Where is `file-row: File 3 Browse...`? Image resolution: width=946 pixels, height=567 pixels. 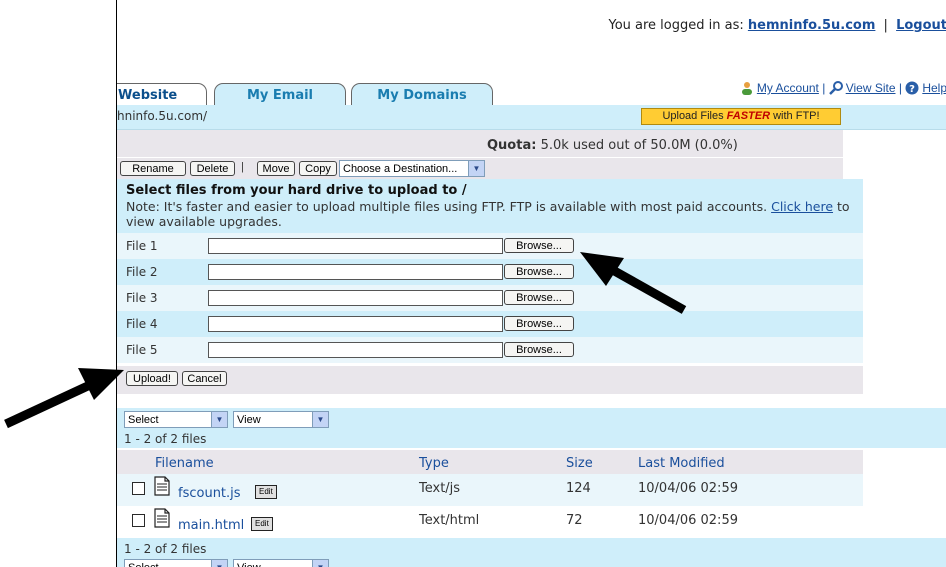 file-row: File 3 Browse... is located at coordinates (490, 298).